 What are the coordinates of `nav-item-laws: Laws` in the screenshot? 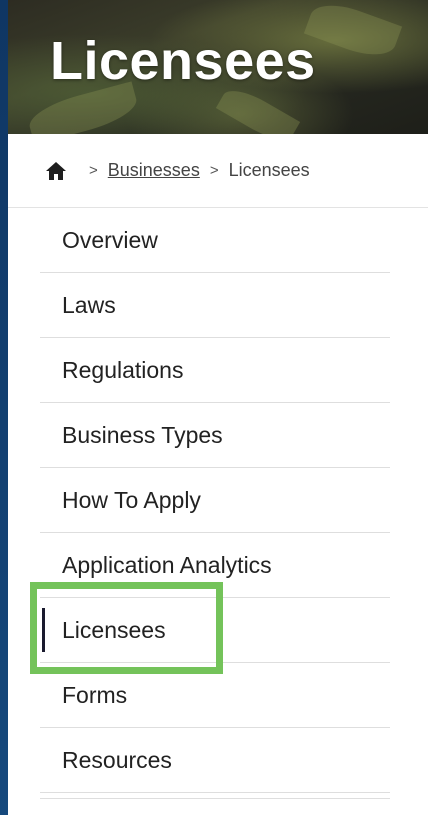 It's located at (215, 305).